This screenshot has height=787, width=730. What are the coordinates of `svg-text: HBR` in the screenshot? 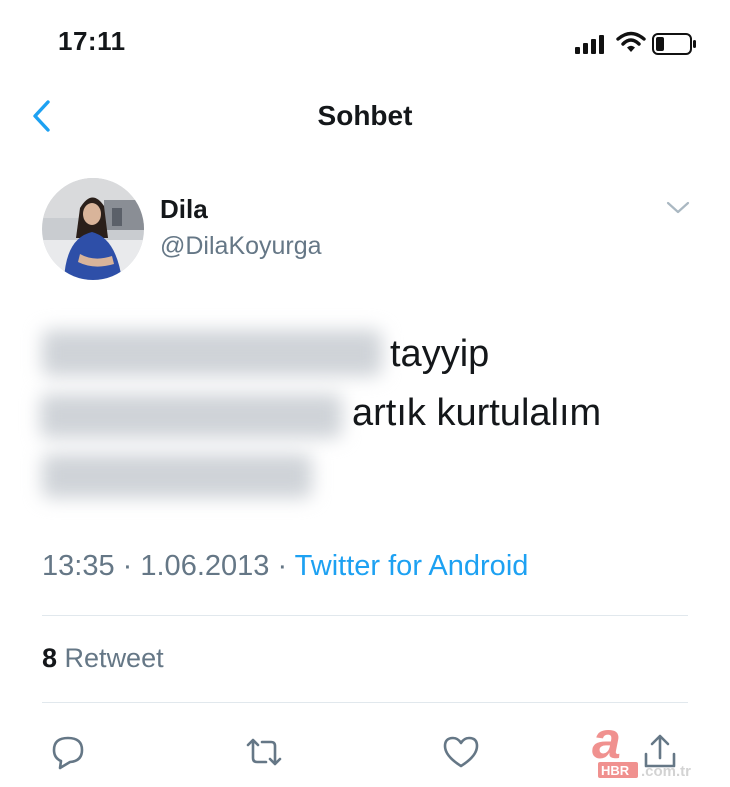 It's located at (615, 770).